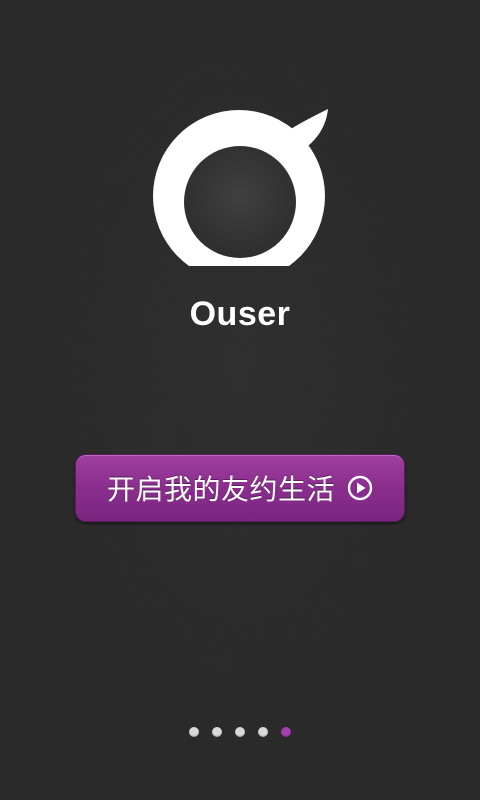  I want to click on play-circle-icon, so click(360, 488).